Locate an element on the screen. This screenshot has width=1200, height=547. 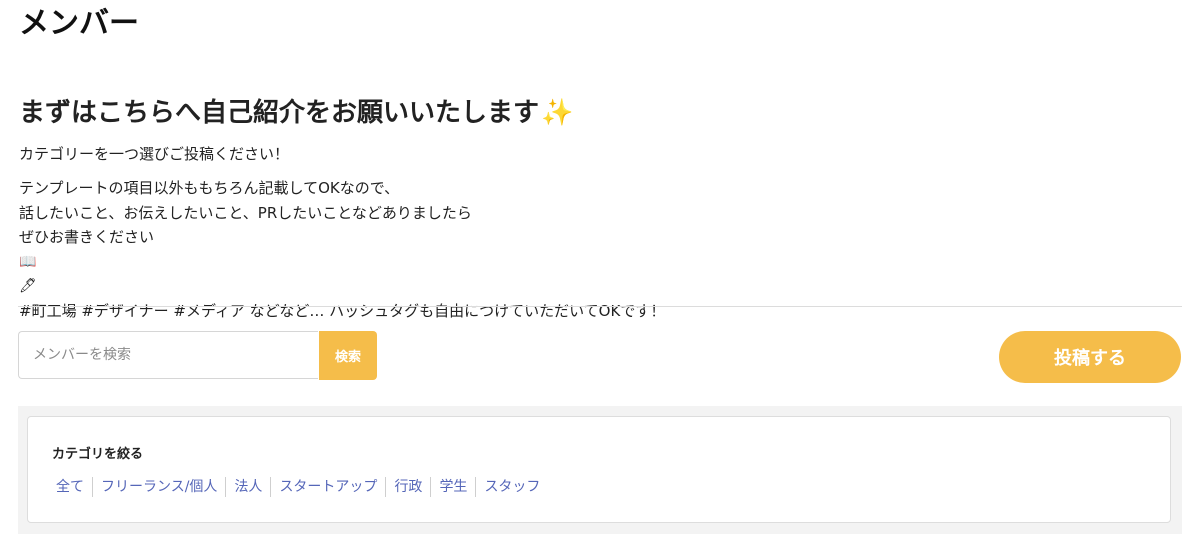
intro-line: テンプレートの項目以外ももちろん記載してOKなので、 is located at coordinates (209, 188).